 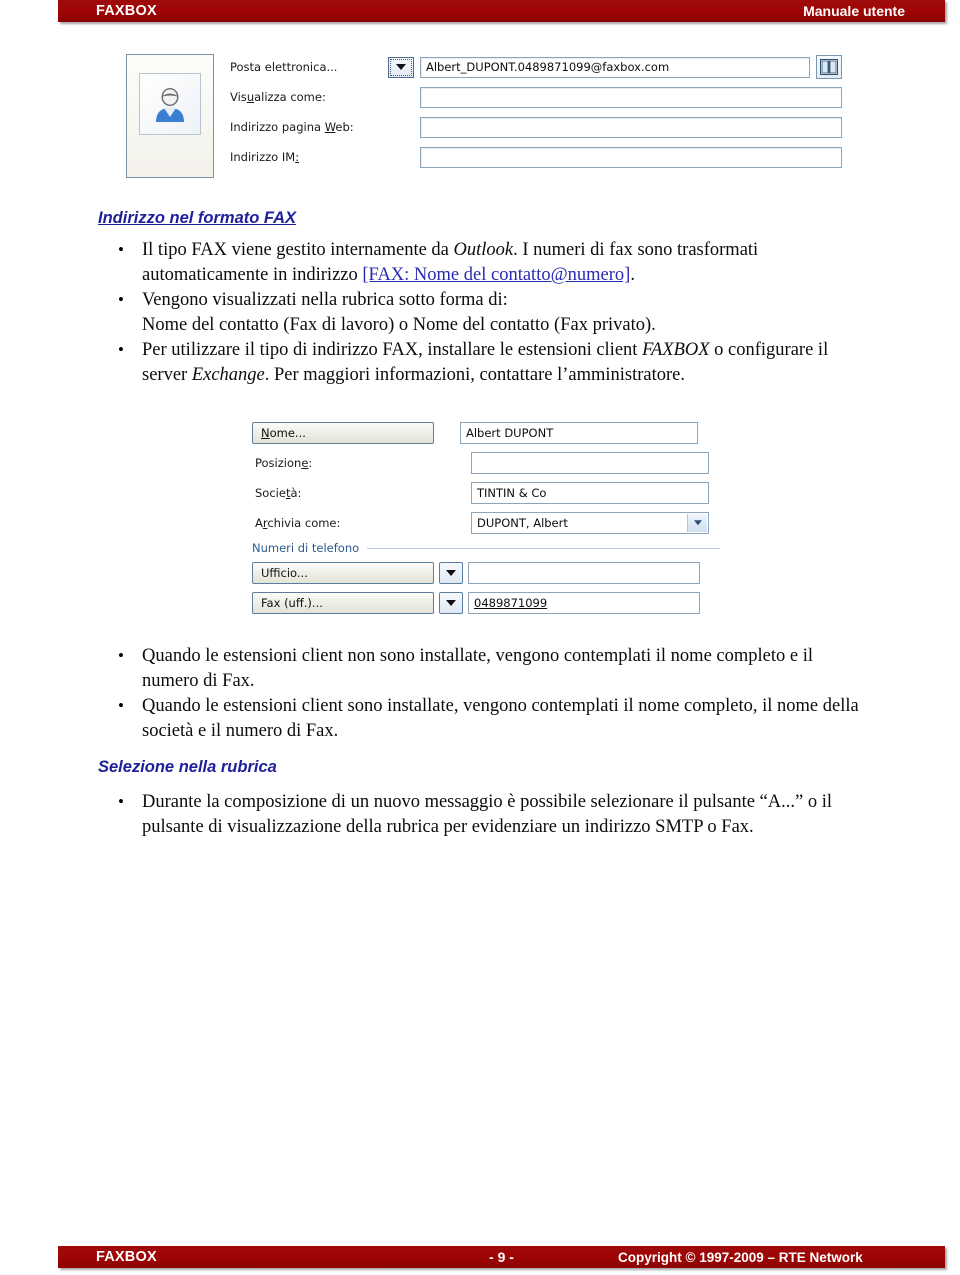 What do you see at coordinates (126, 1257) in the screenshot?
I see `footer-product-name: FAXBOX` at bounding box center [126, 1257].